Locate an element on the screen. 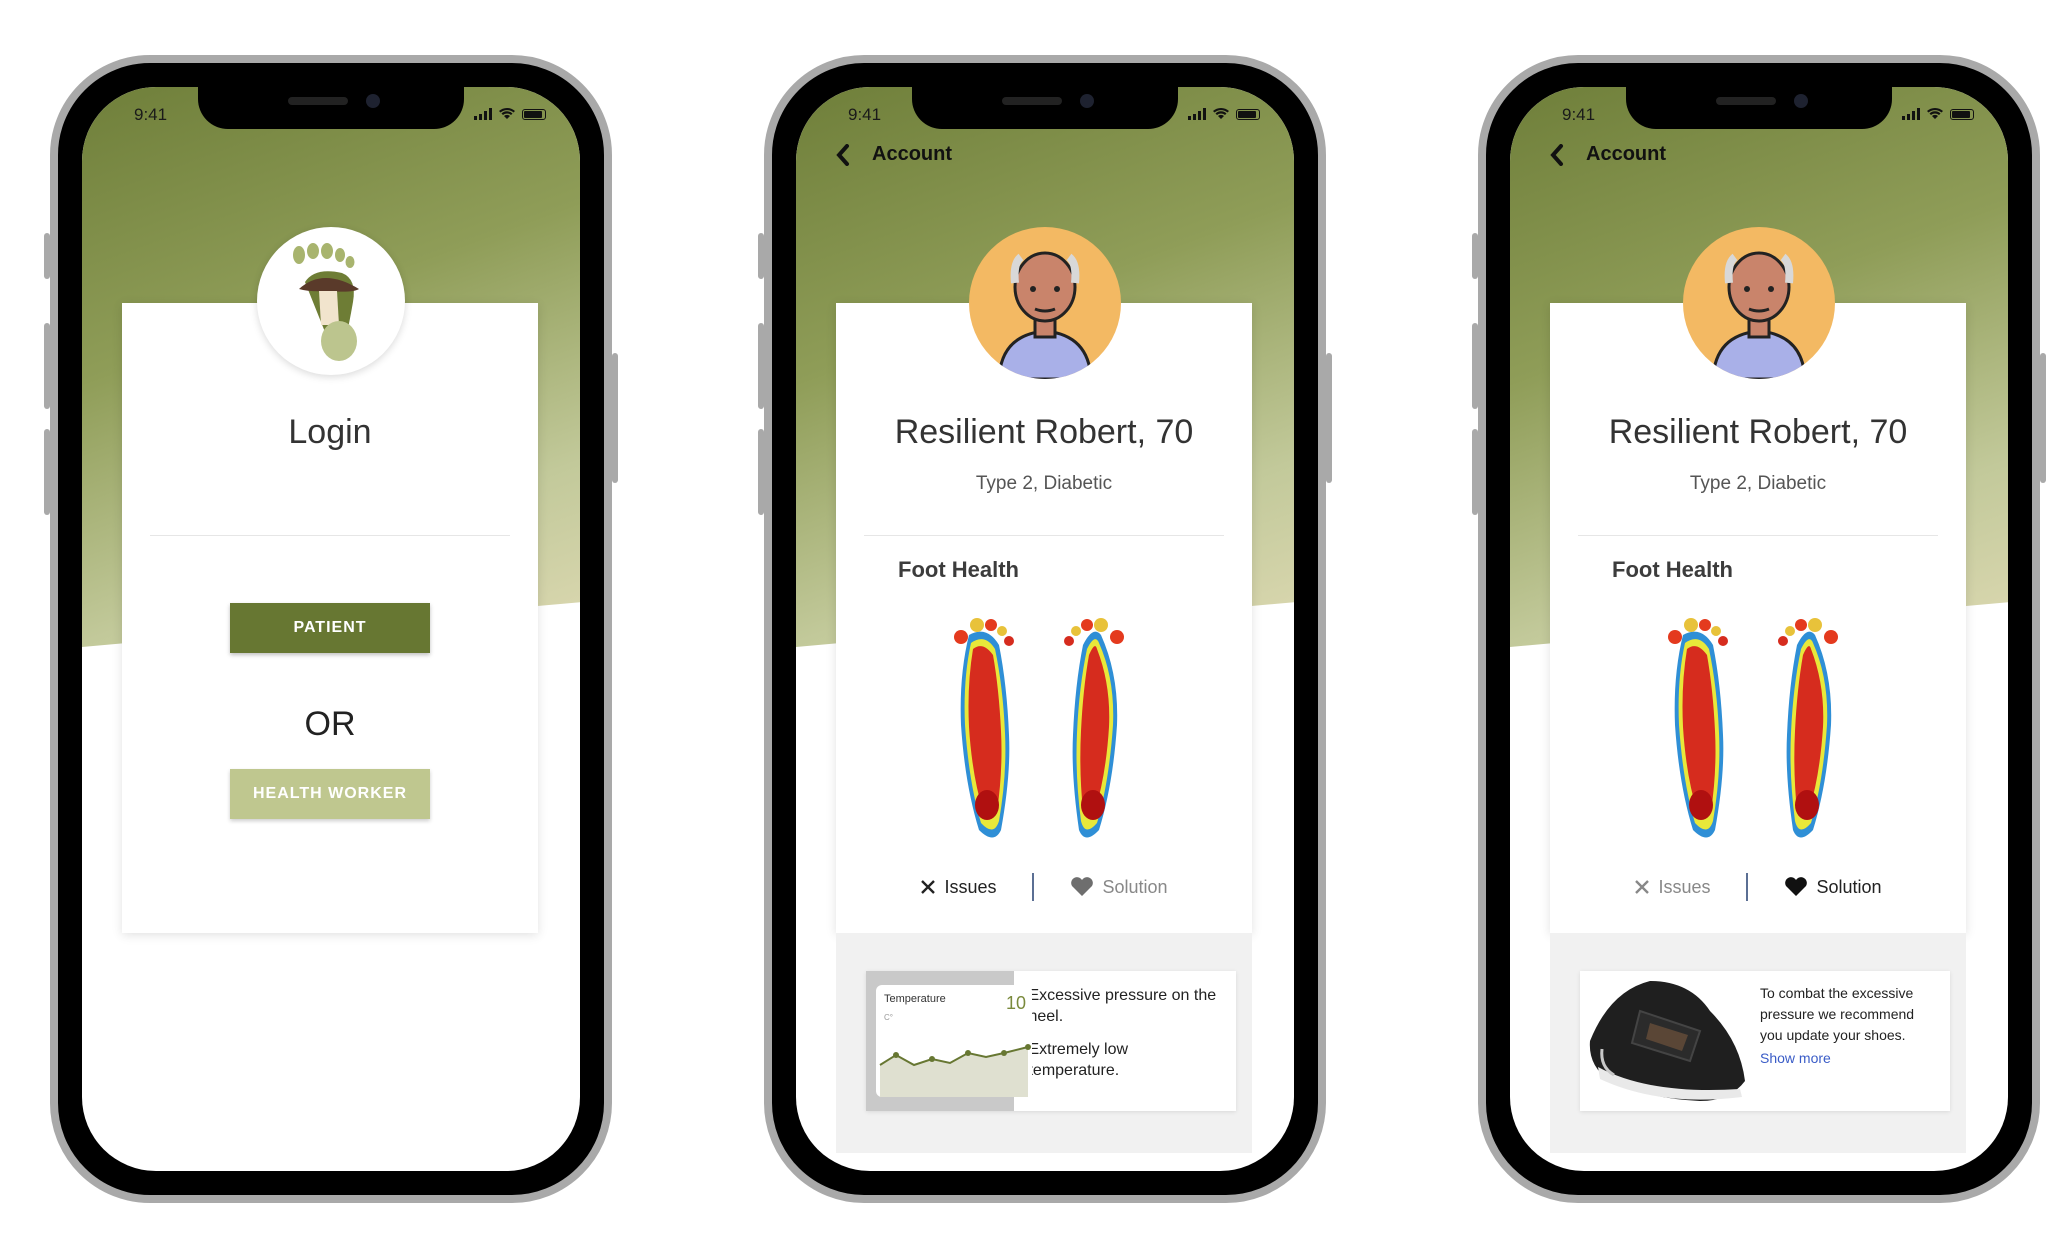 The image size is (2064, 1258). show-more-link: Show more is located at coordinates (1850, 1058).